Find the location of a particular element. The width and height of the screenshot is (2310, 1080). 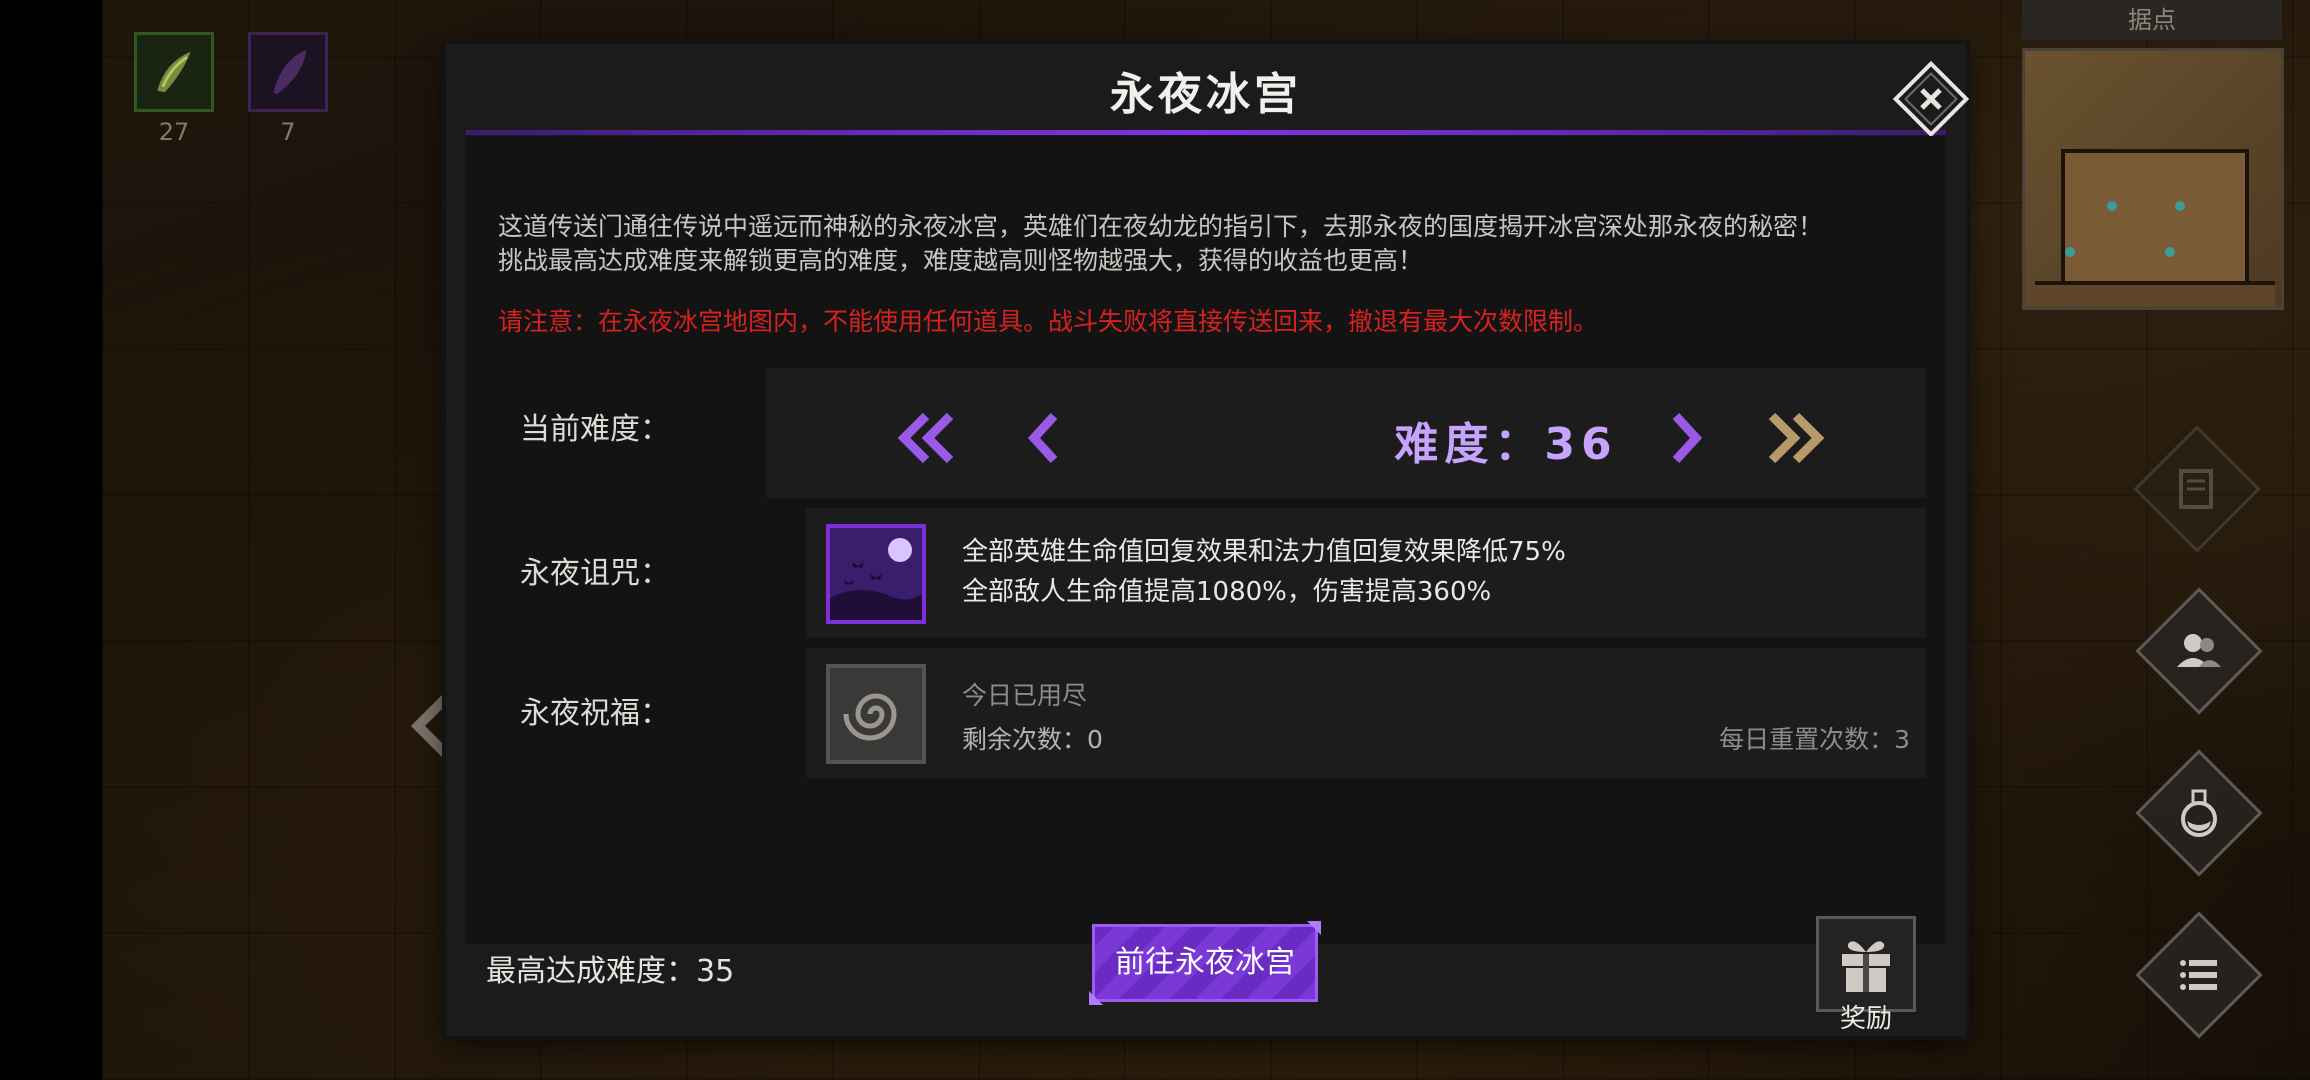

difficulty-first-button is located at coordinates (926, 438).